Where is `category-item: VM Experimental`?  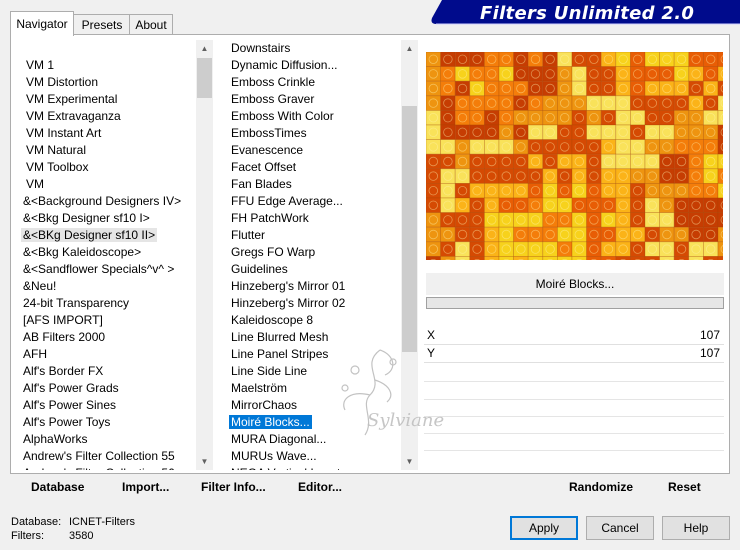 category-item: VM Experimental is located at coordinates (107, 99).